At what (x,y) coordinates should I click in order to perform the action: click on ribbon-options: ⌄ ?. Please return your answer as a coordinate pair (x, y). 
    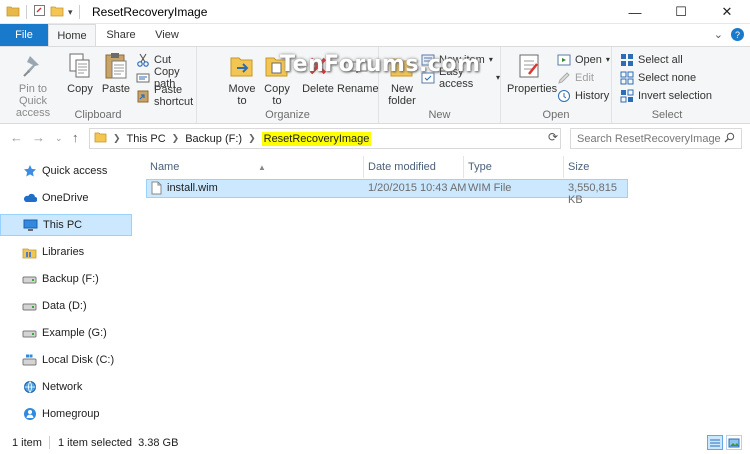
    Looking at the image, I should click on (729, 34).